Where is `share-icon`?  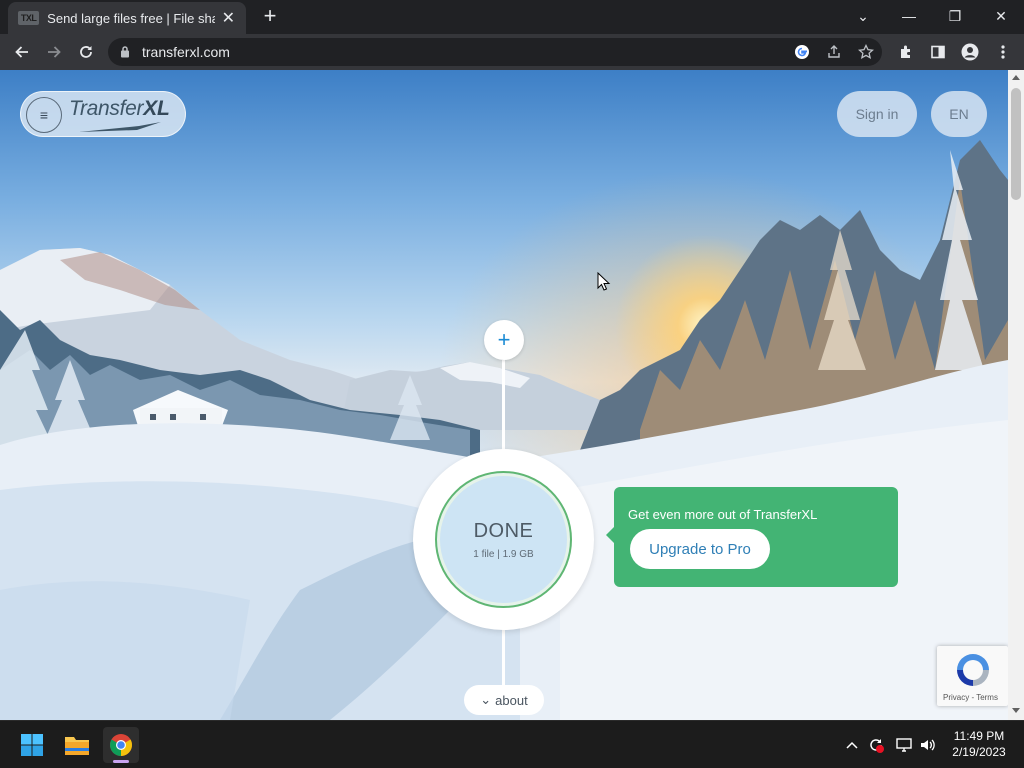
share-icon is located at coordinates (834, 52).